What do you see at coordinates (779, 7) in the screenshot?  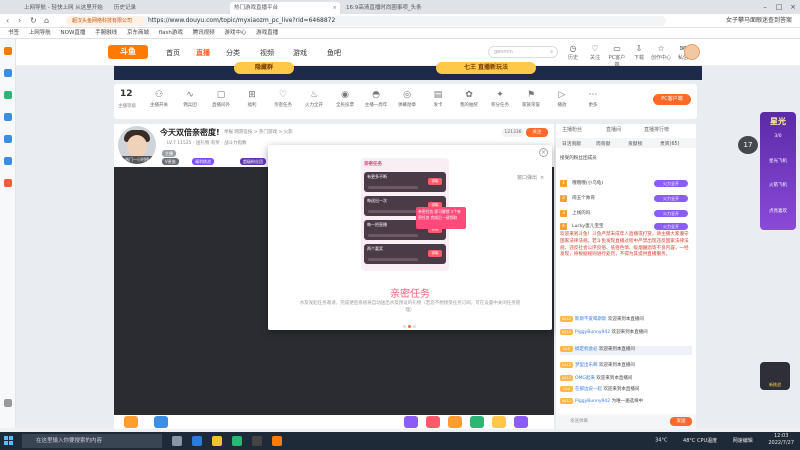 I see `maximize-icon: □` at bounding box center [779, 7].